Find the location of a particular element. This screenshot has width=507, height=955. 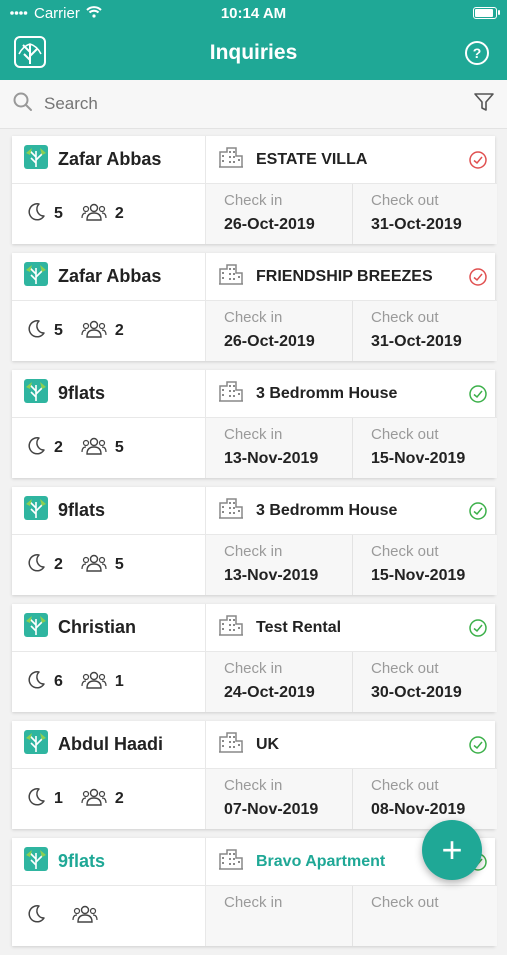

property-cell: FRIENDSHIP BREEZES is located at coordinates (351, 277).